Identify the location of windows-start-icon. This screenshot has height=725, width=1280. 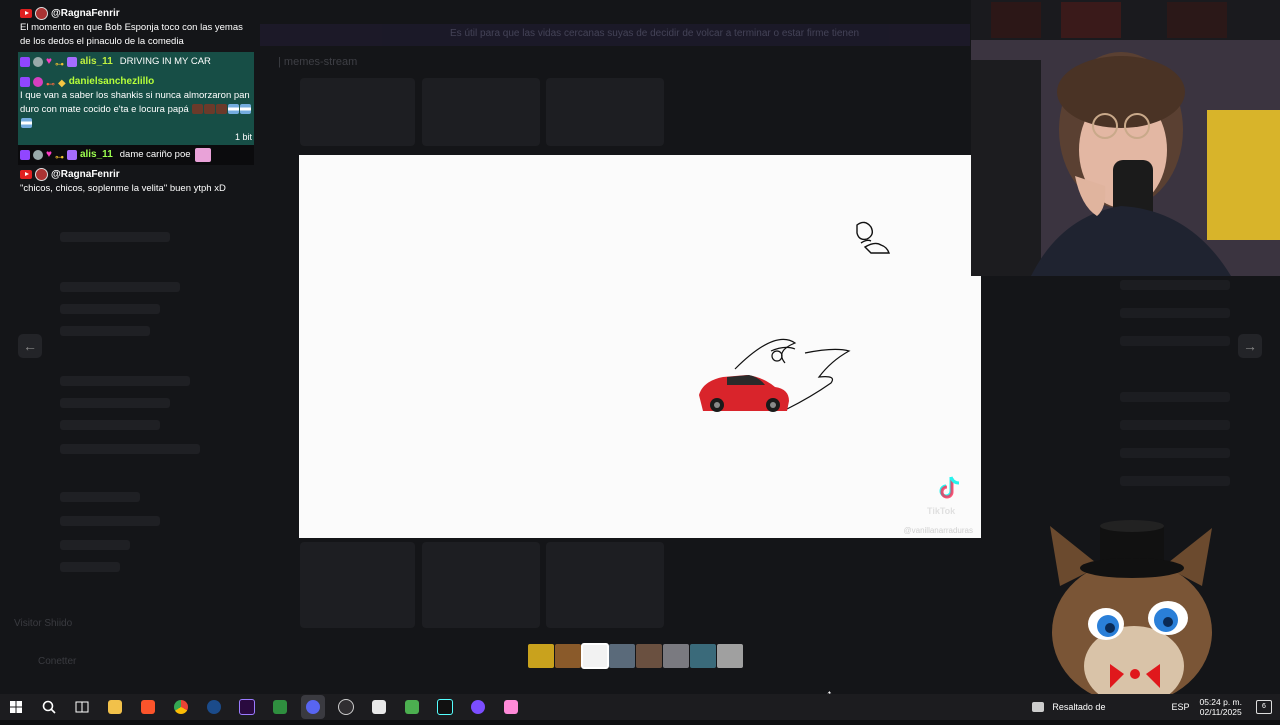
(16, 707).